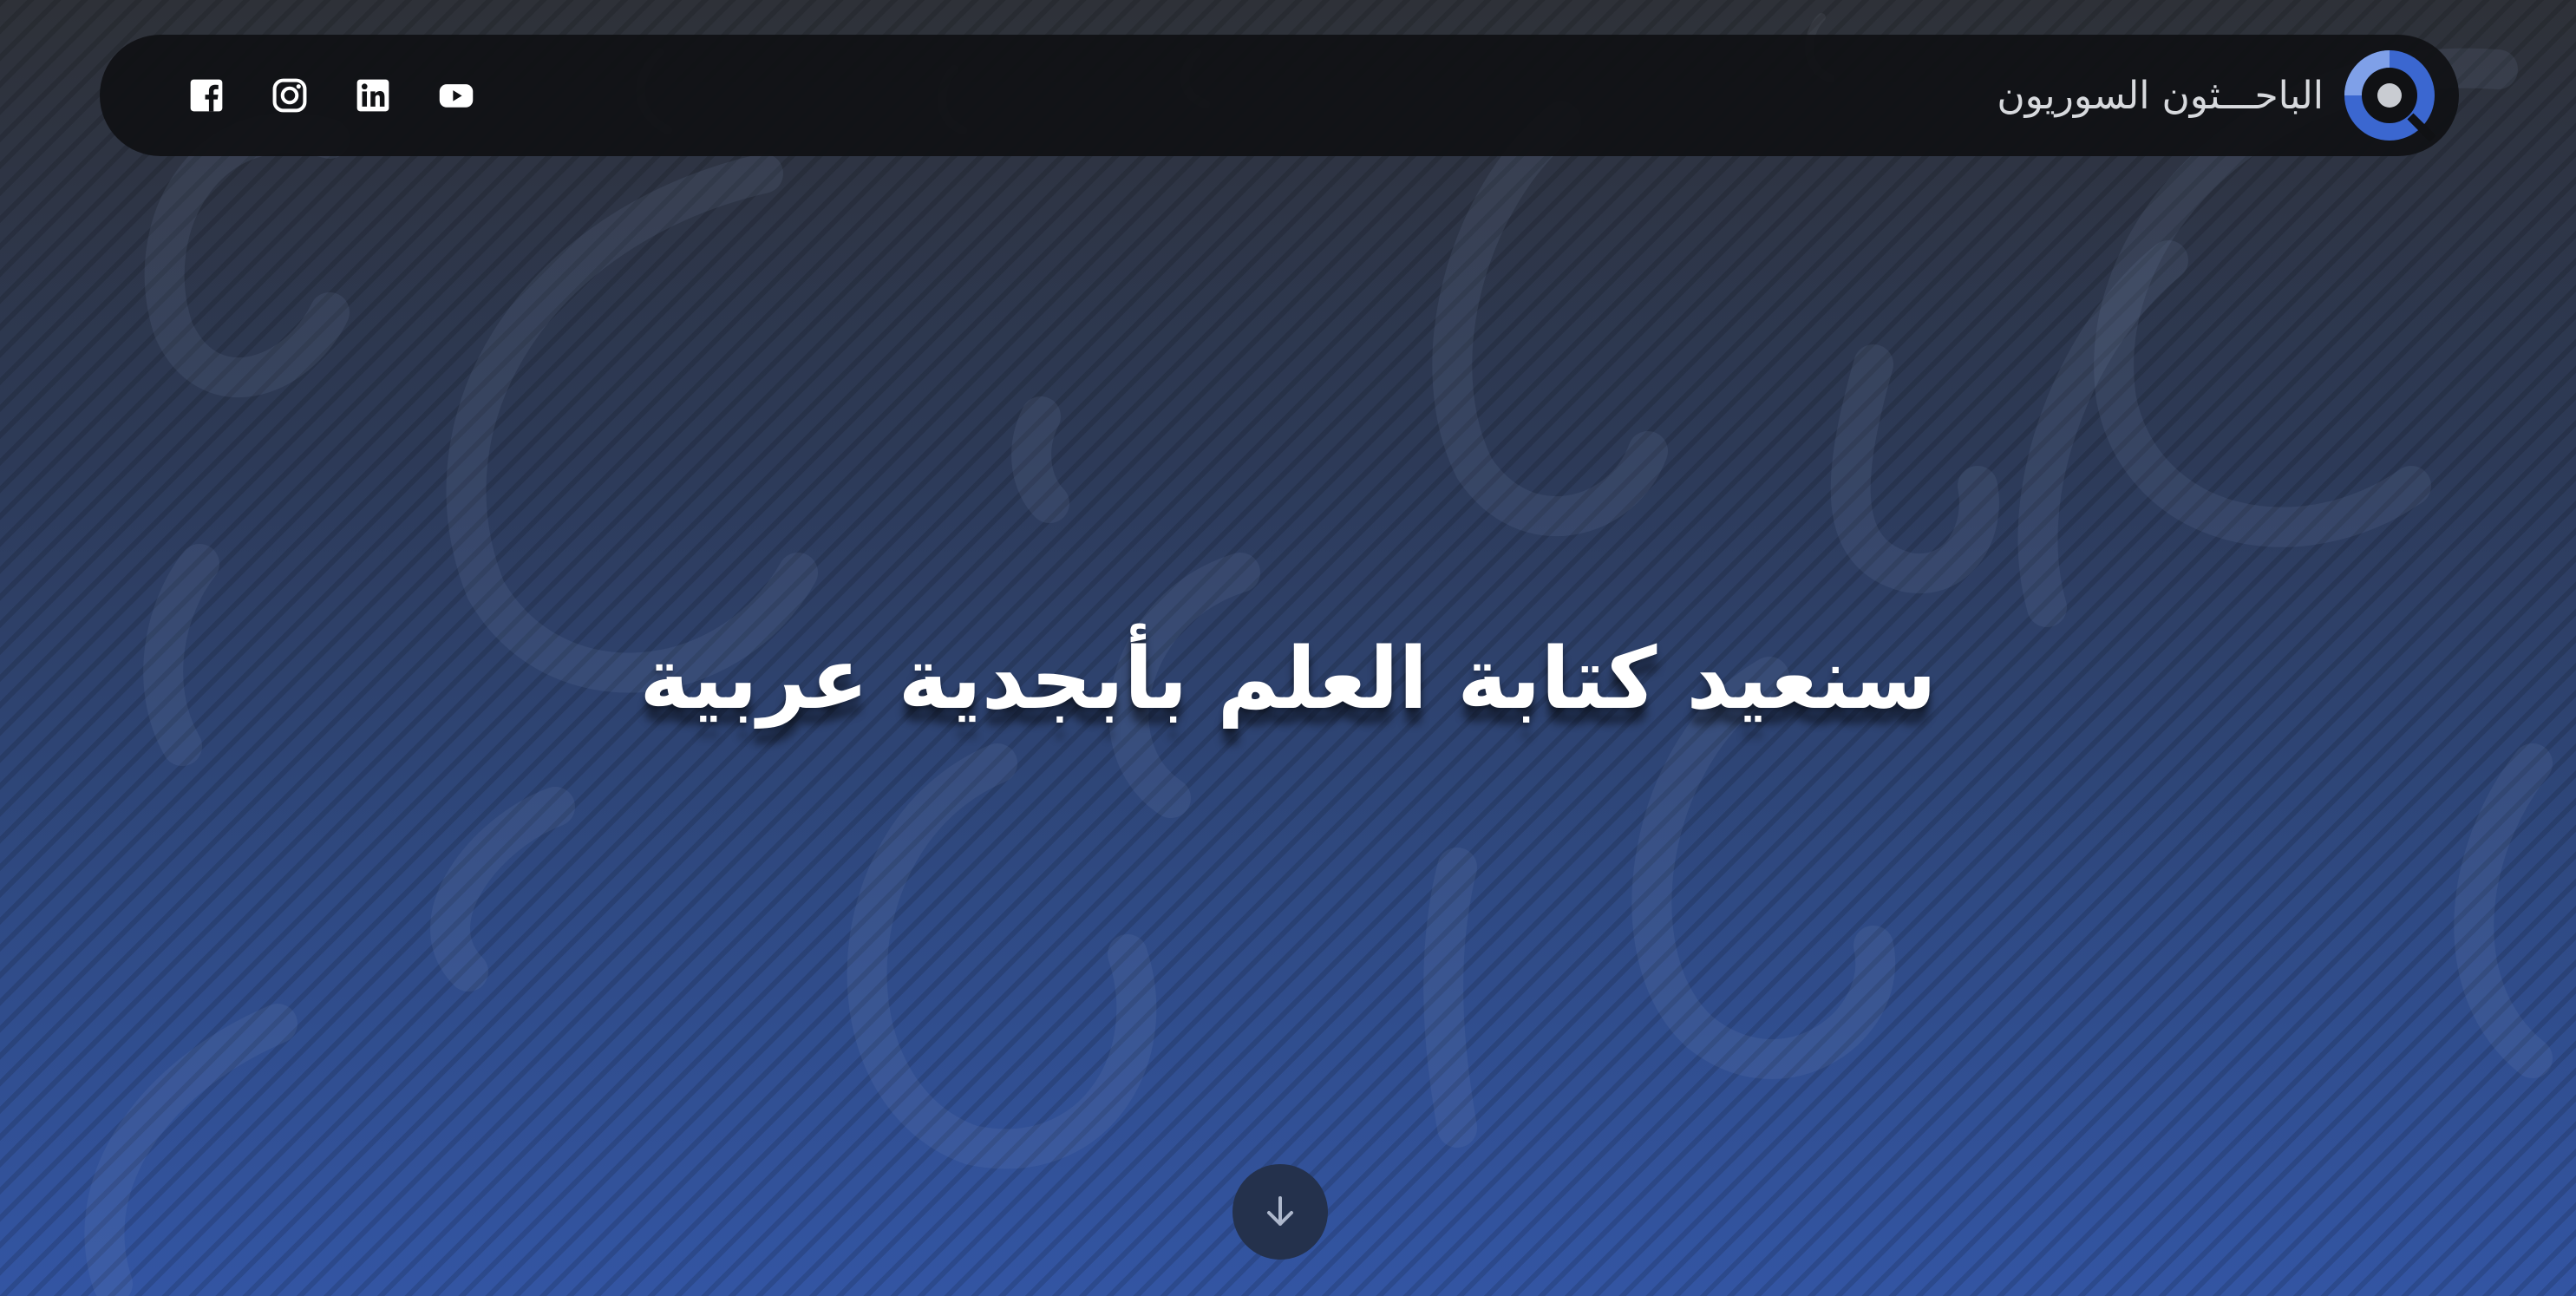  I want to click on social-links, so click(331, 95).